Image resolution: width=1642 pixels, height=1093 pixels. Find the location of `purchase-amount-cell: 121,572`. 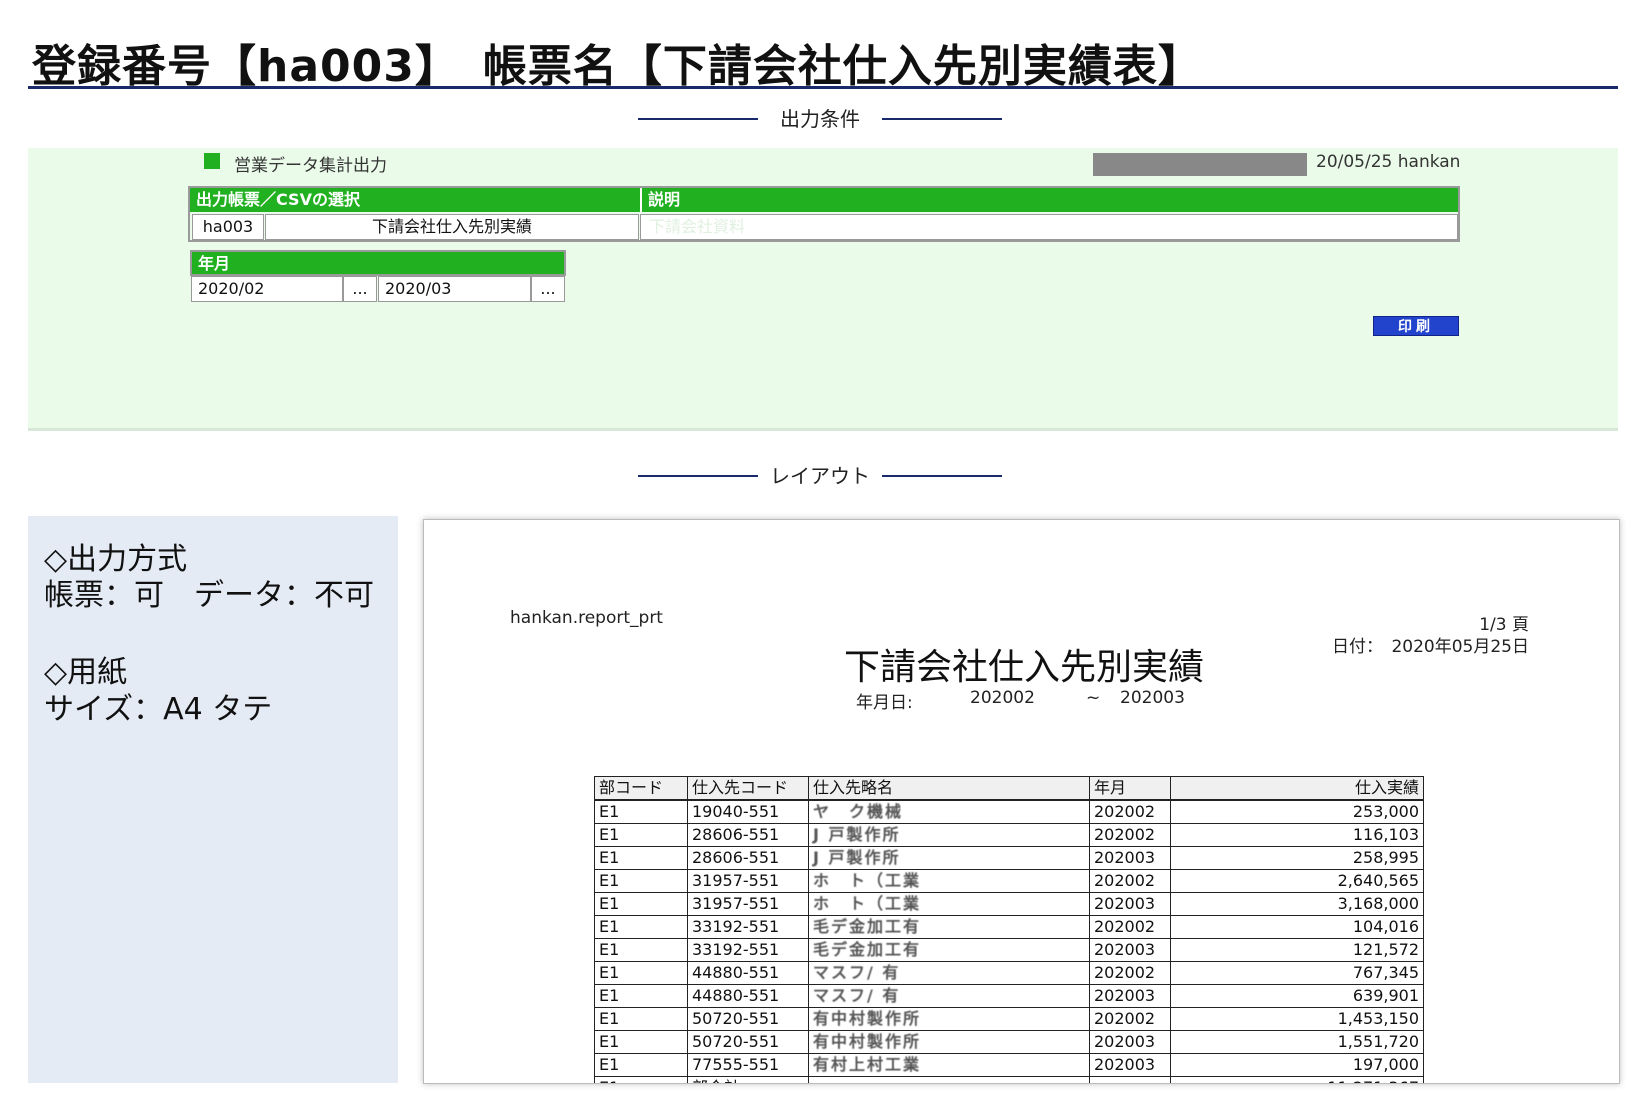

purchase-amount-cell: 121,572 is located at coordinates (1297, 950).